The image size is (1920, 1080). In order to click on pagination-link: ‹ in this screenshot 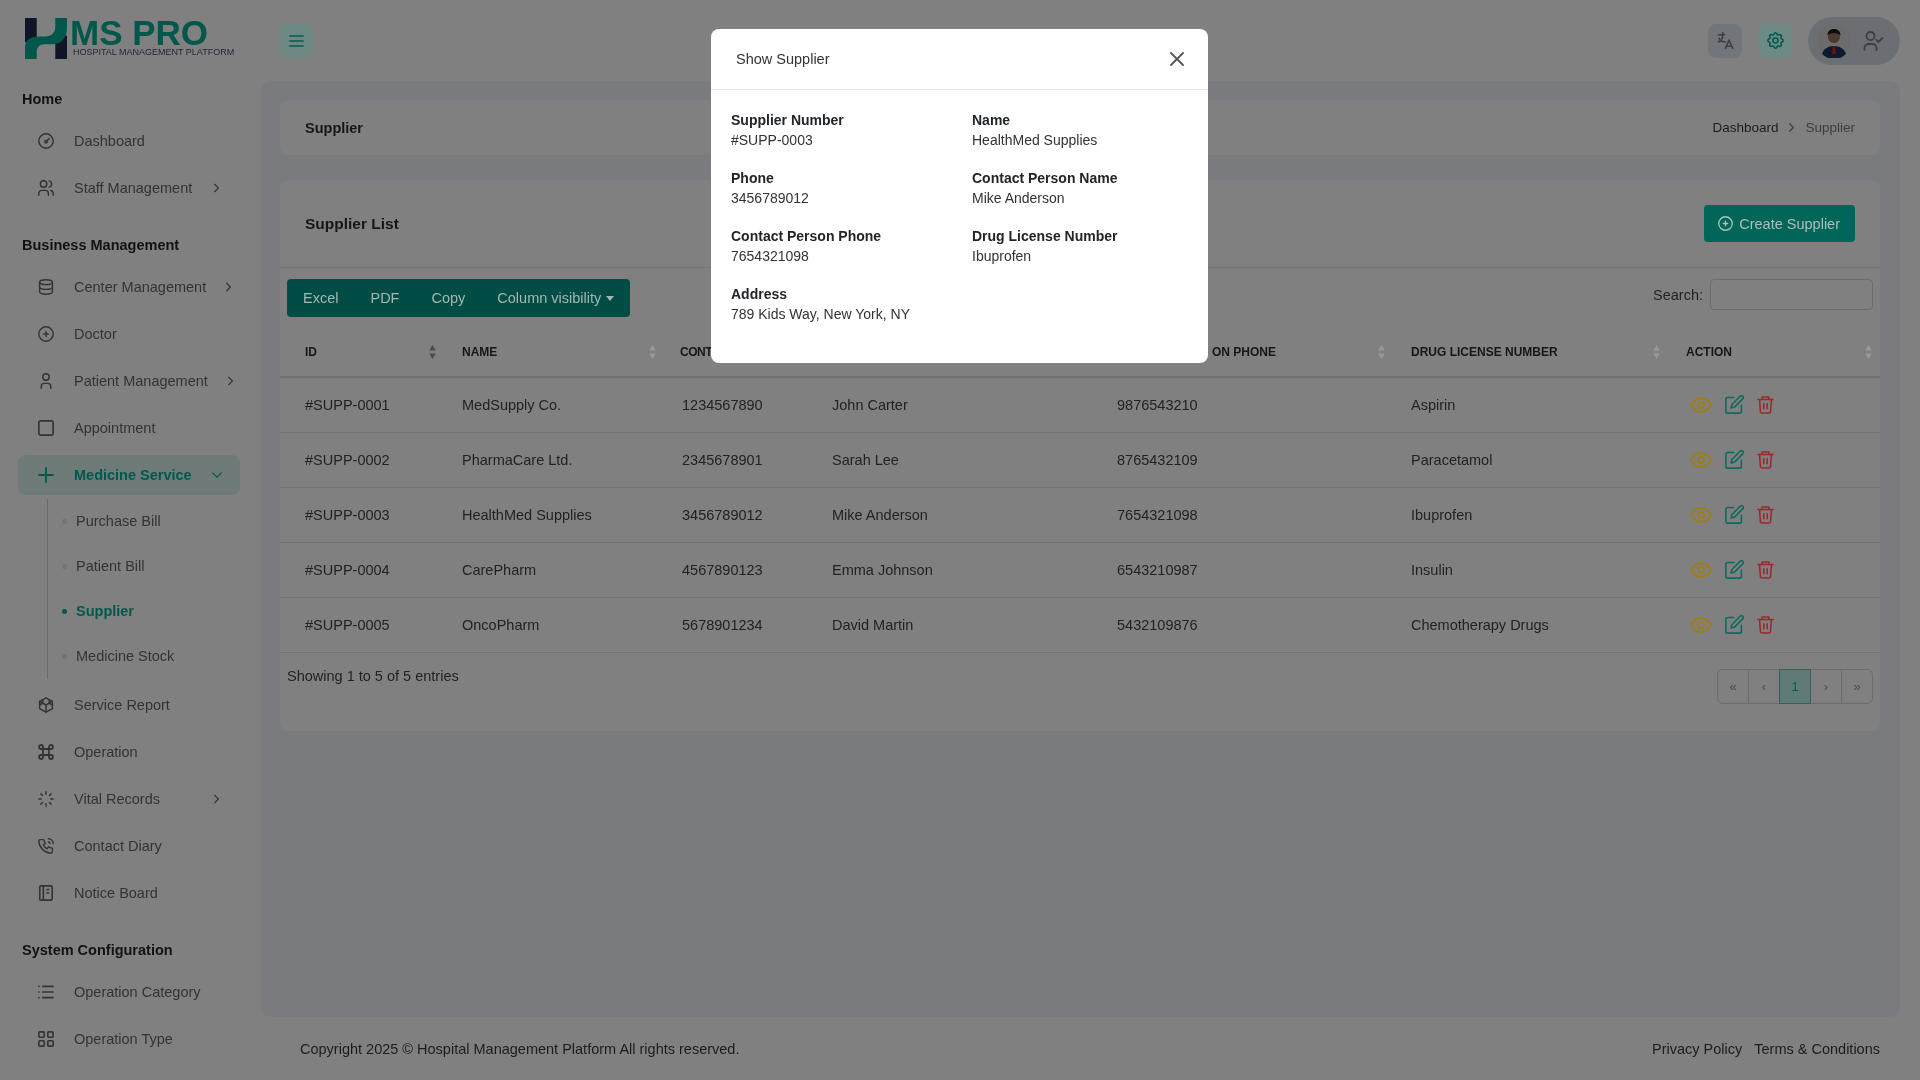, I will do `click(1764, 686)`.